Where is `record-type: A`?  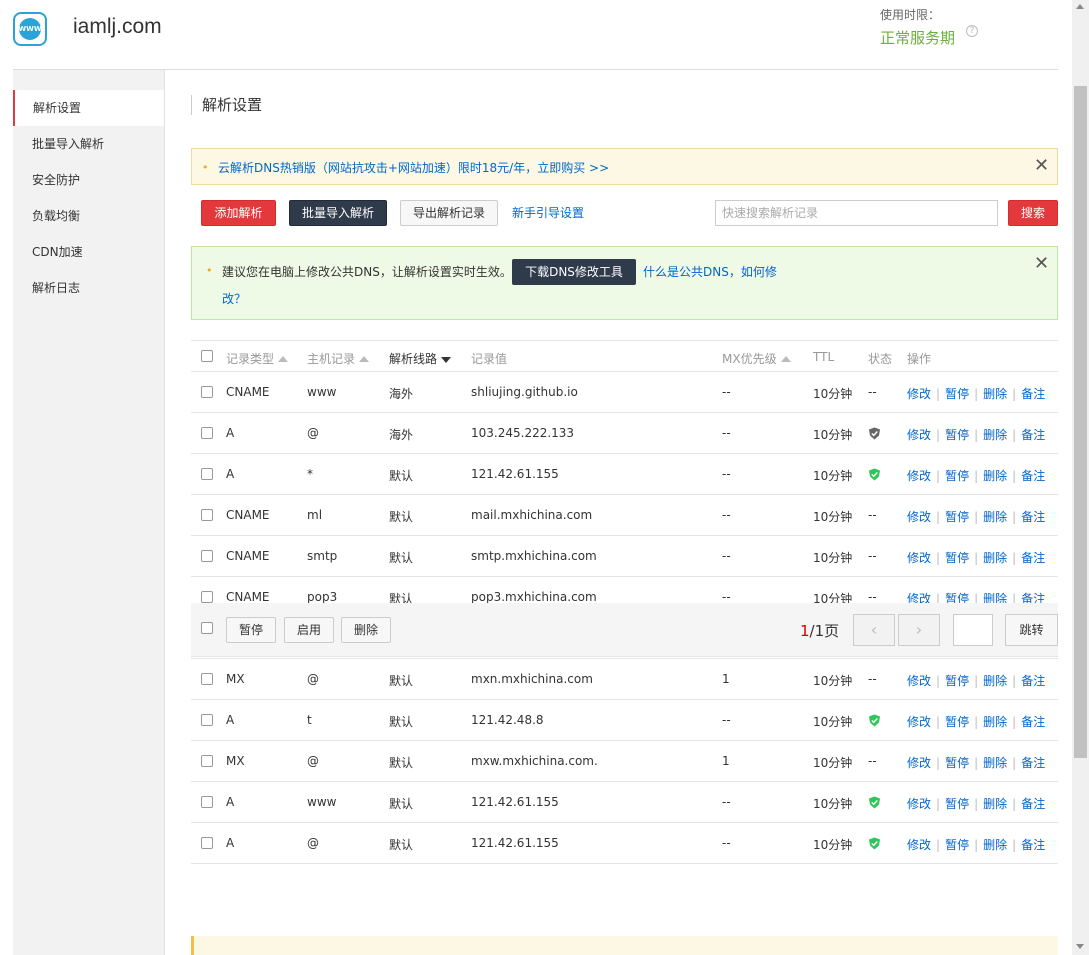 record-type: A is located at coordinates (230, 720).